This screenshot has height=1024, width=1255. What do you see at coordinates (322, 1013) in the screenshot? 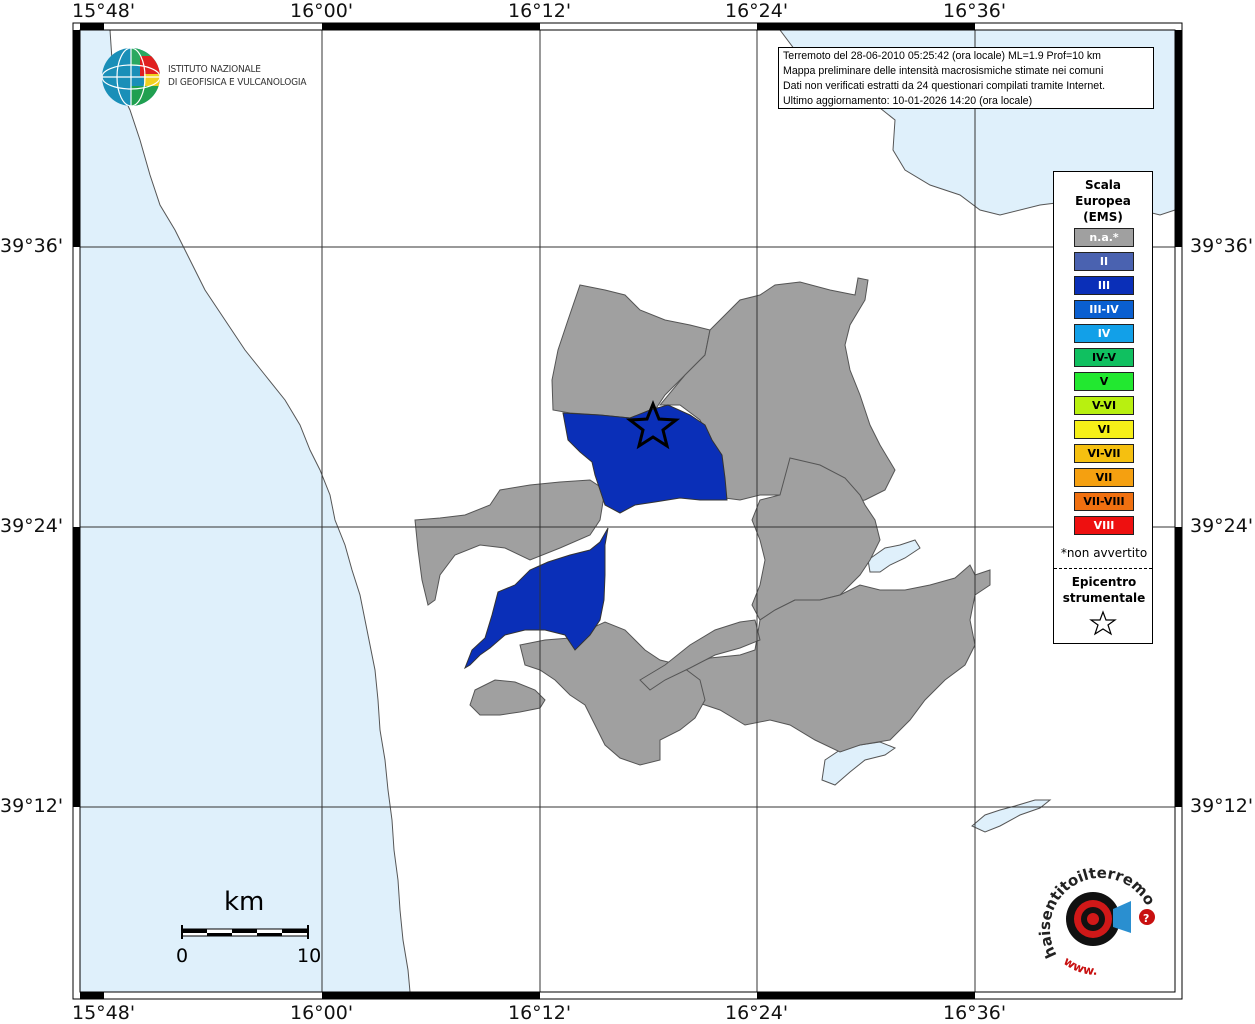
I see `lon-label-bottom-2: 16°00'` at bounding box center [322, 1013].